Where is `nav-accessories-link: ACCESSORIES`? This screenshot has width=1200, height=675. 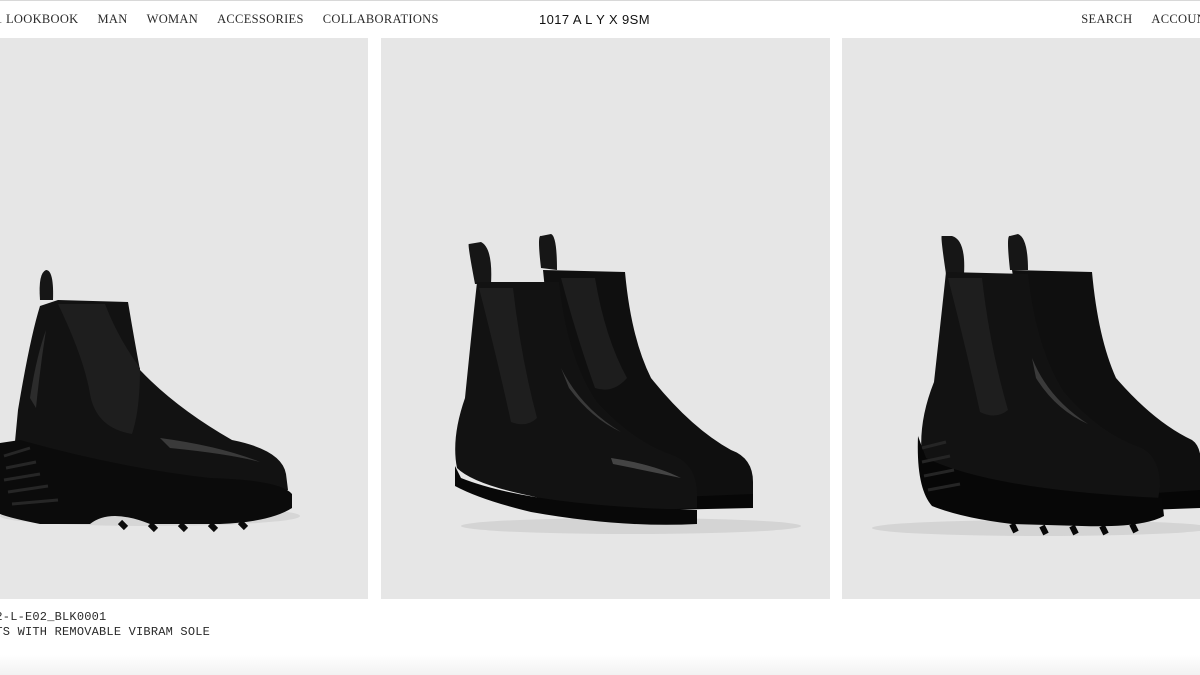
nav-accessories-link: ACCESSORIES is located at coordinates (260, 19).